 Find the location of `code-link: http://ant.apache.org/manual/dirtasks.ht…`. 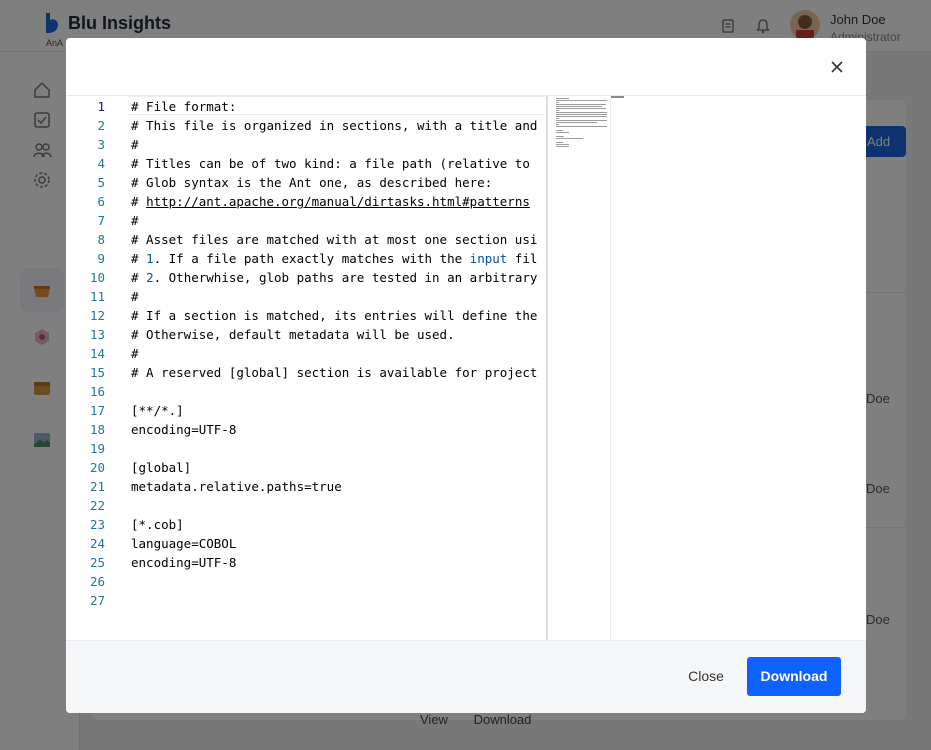

code-link: http://ant.apache.org/manual/dirtasks.ht… is located at coordinates (338, 201).